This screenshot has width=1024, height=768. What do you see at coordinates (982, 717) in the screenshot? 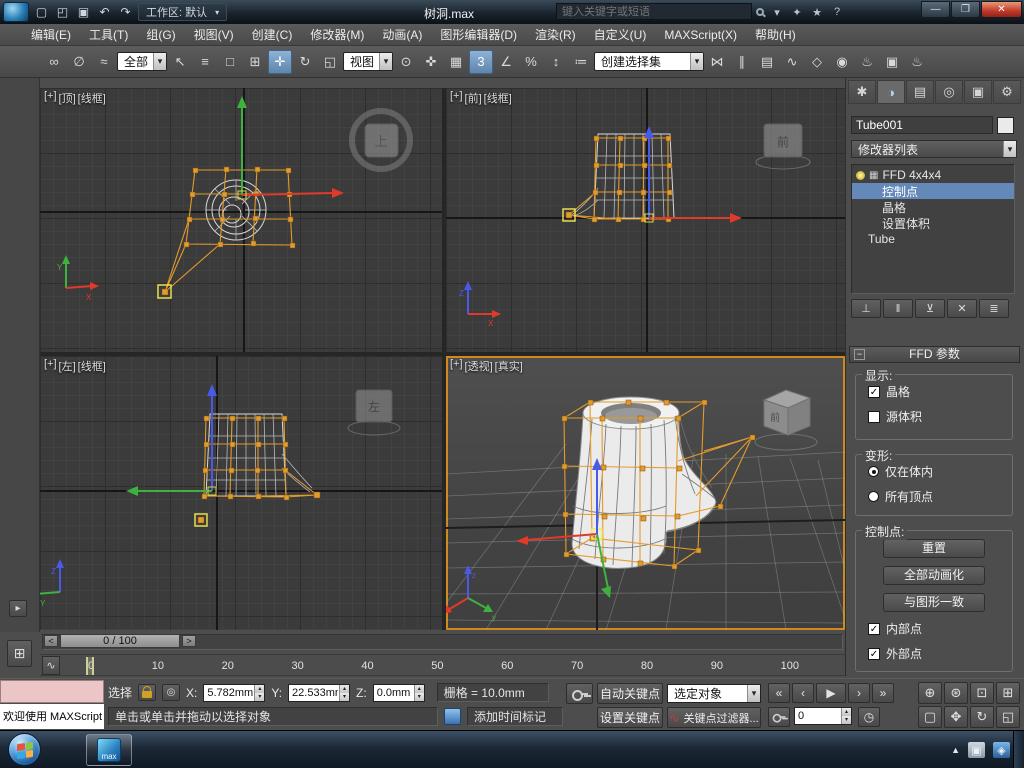
I see `orbit-icon: ↻` at bounding box center [982, 717].